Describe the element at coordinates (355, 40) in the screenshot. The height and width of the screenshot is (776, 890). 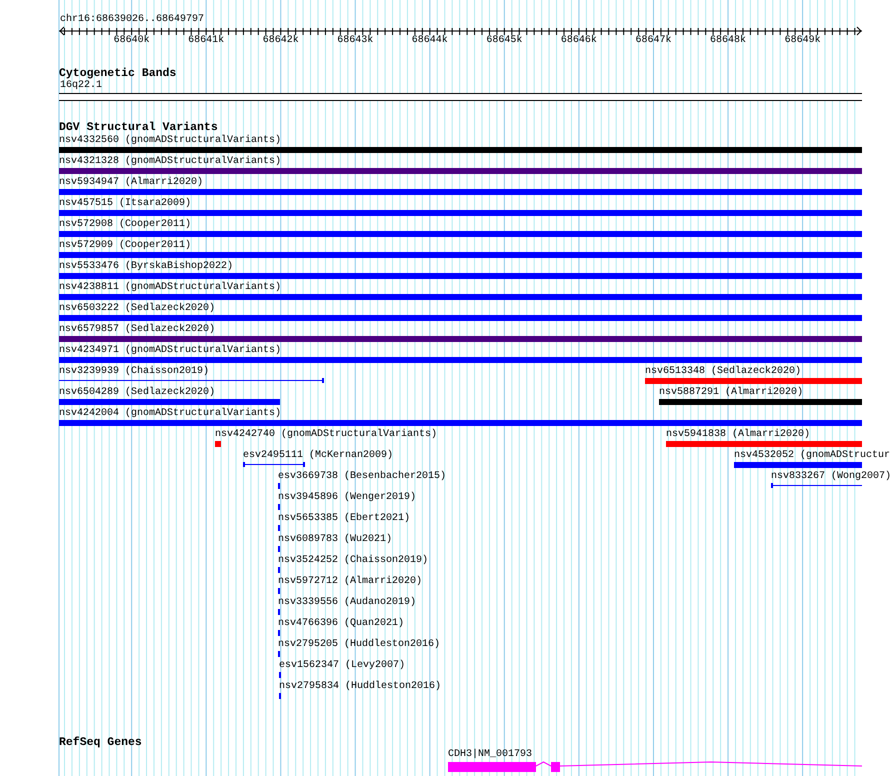
I see `ruler-label: 68643k` at that location.